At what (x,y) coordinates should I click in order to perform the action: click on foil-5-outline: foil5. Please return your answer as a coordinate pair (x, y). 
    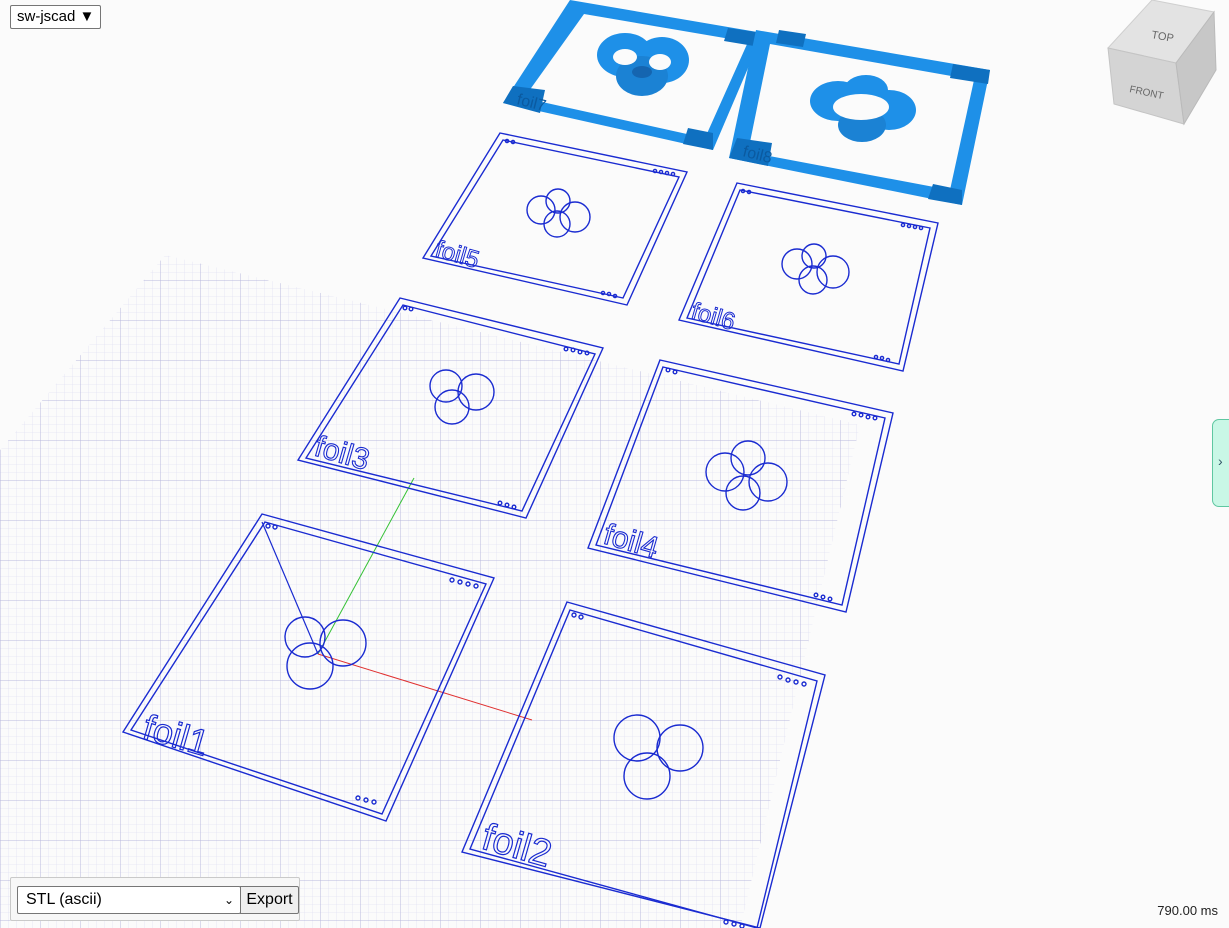
    Looking at the image, I should click on (554, 219).